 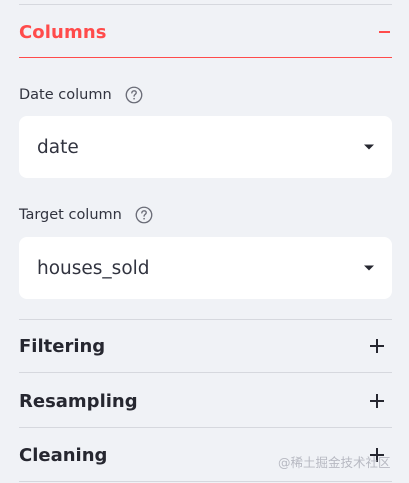 What do you see at coordinates (93, 268) in the screenshot?
I see `target-column-value: houses_sold` at bounding box center [93, 268].